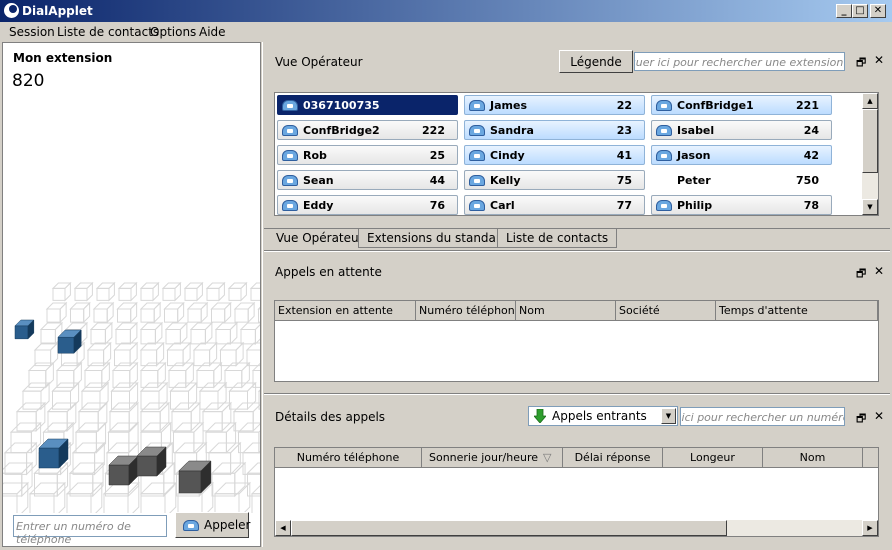  I want to click on extension-name: Sean, so click(318, 180).